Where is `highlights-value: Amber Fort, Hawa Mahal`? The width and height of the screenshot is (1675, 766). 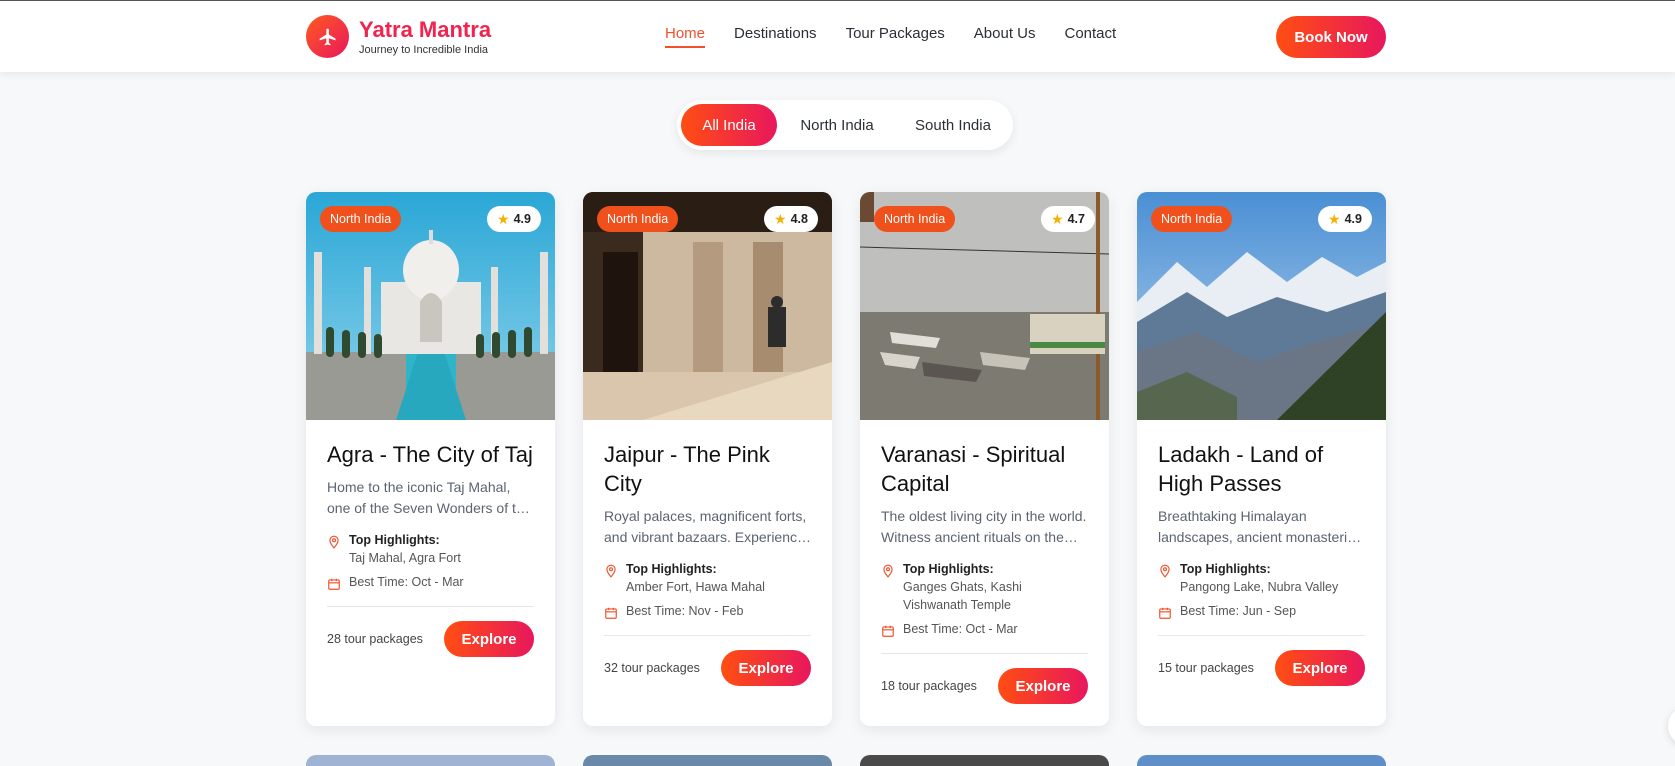 highlights-value: Amber Fort, Hawa Mahal is located at coordinates (695, 587).